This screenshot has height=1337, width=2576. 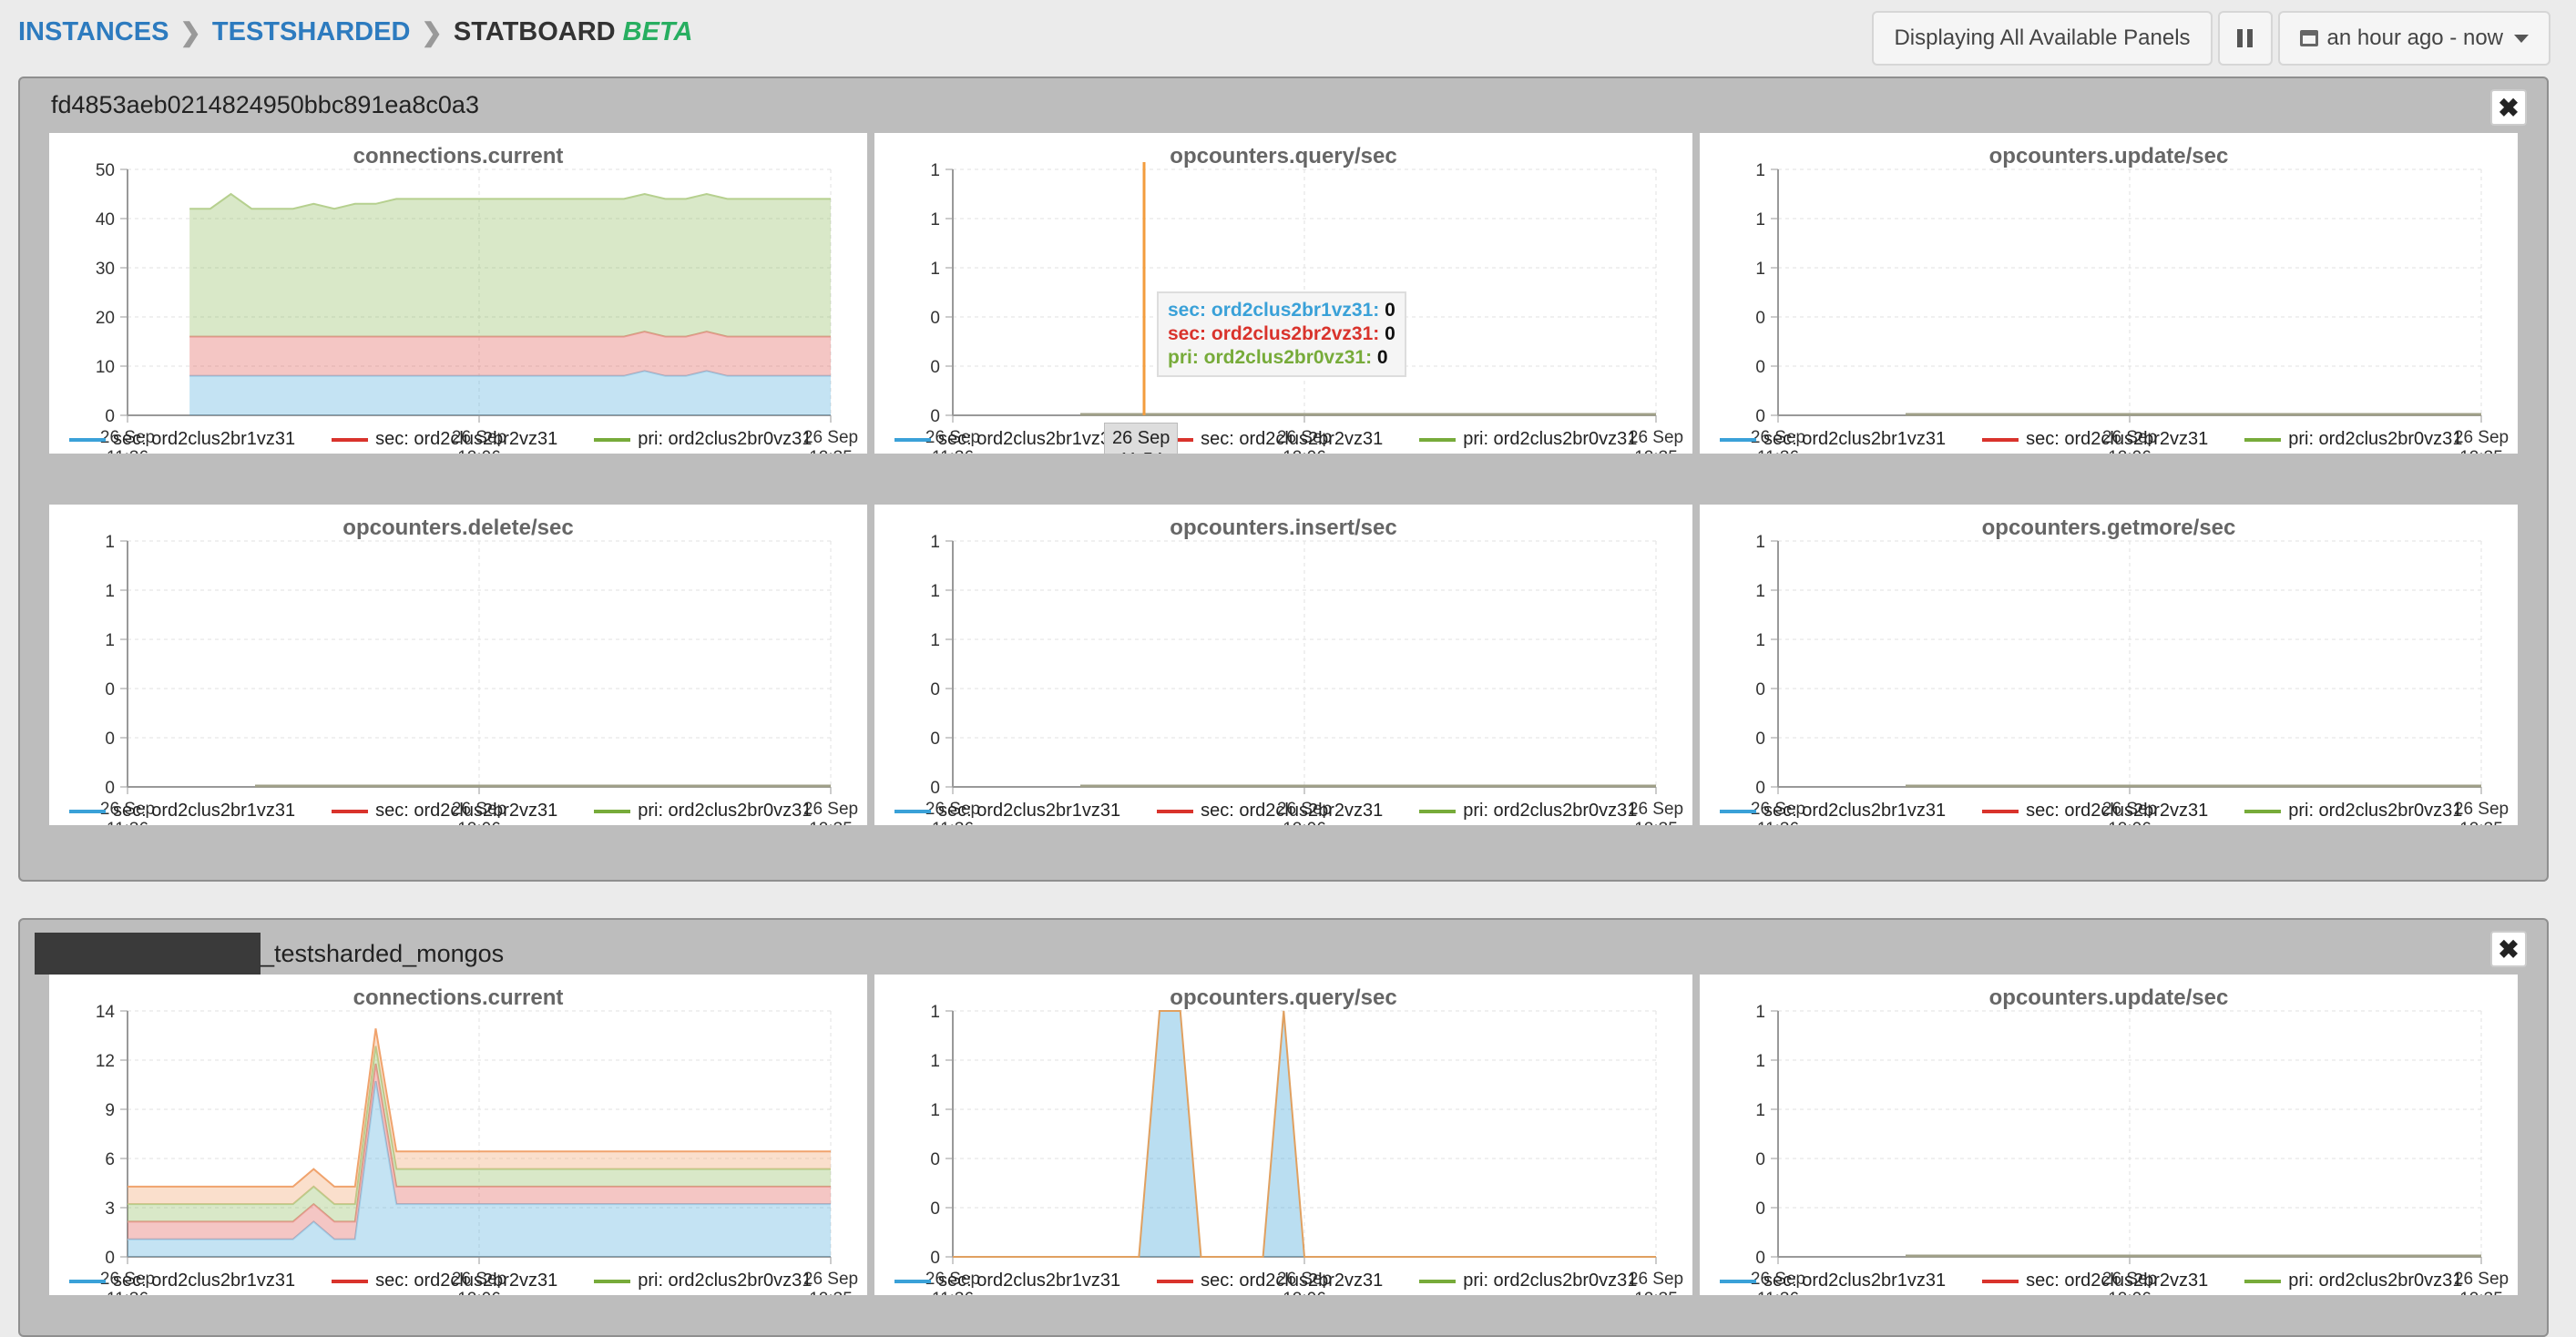 I want to click on y-tick-label: 9, so click(x=110, y=1110).